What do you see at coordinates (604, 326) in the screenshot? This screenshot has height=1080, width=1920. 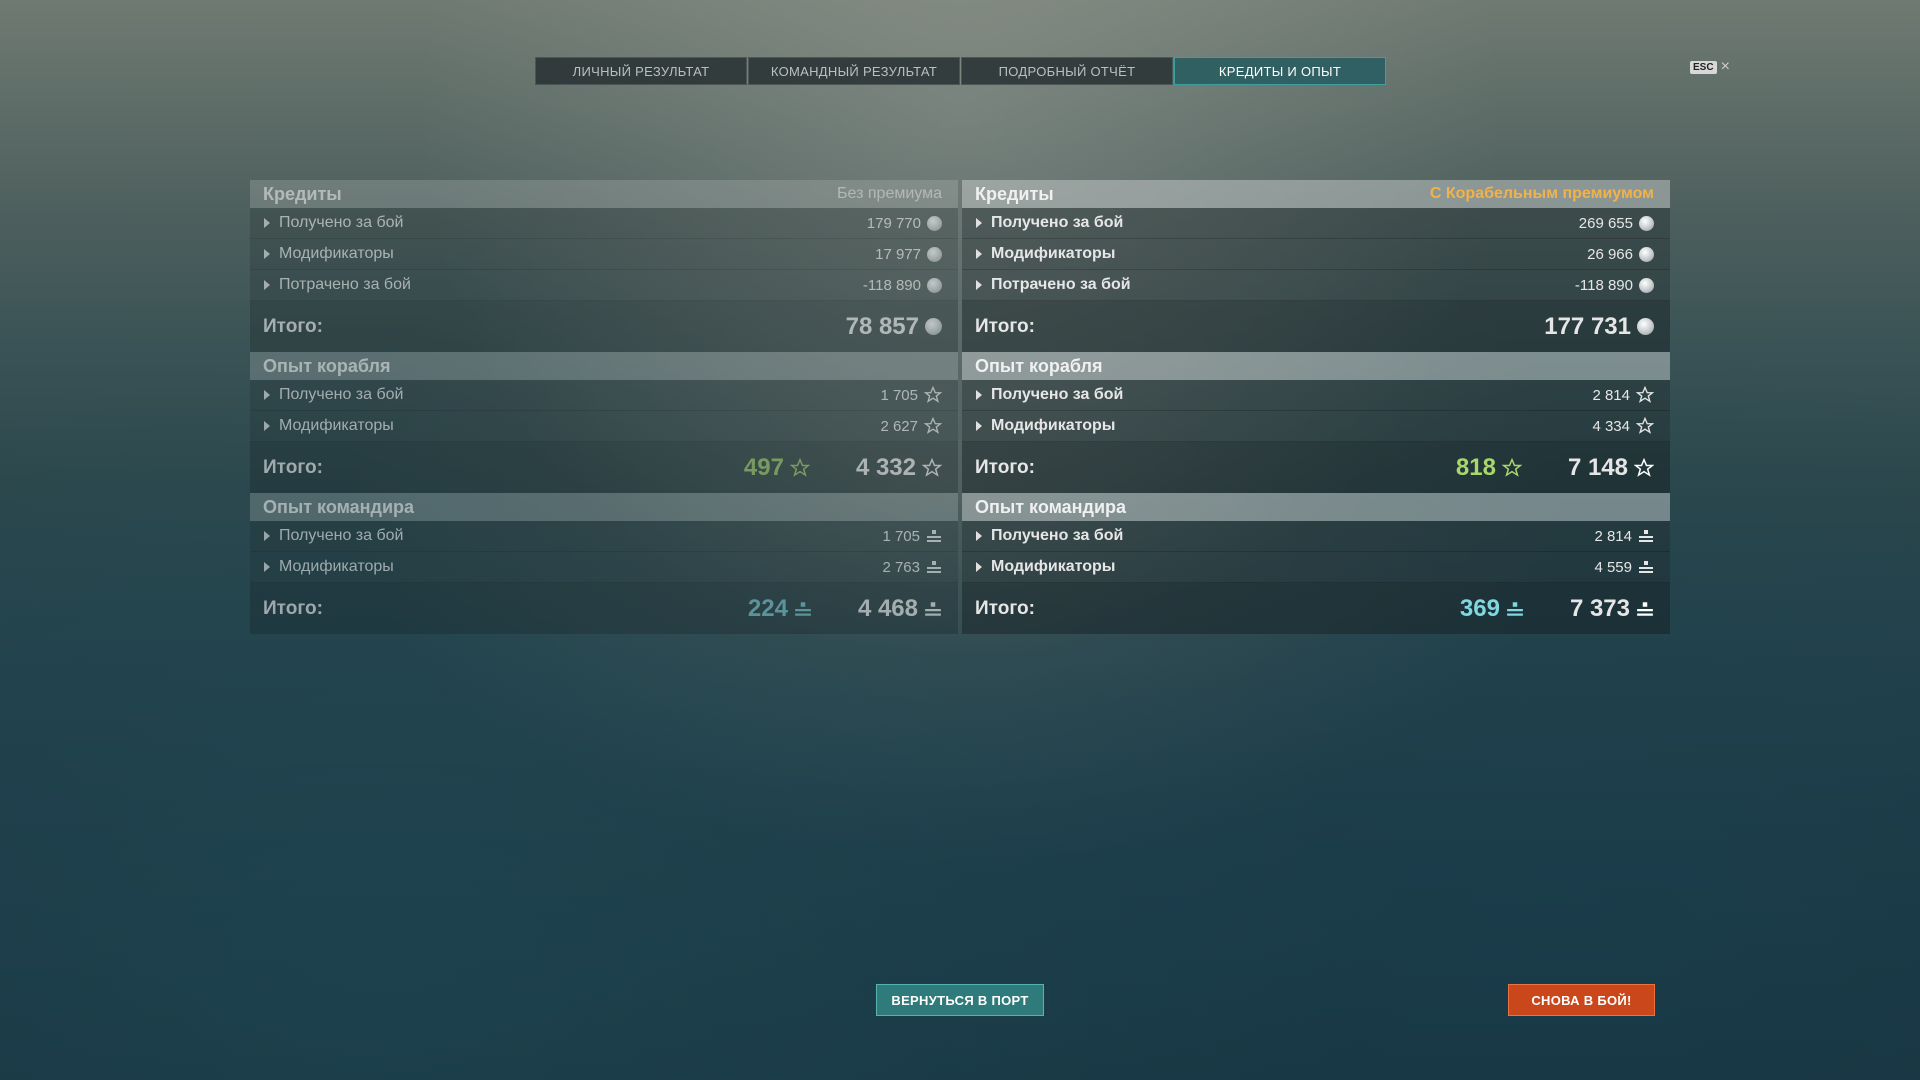 I see `credits-total-row: Итого: 78 857` at bounding box center [604, 326].